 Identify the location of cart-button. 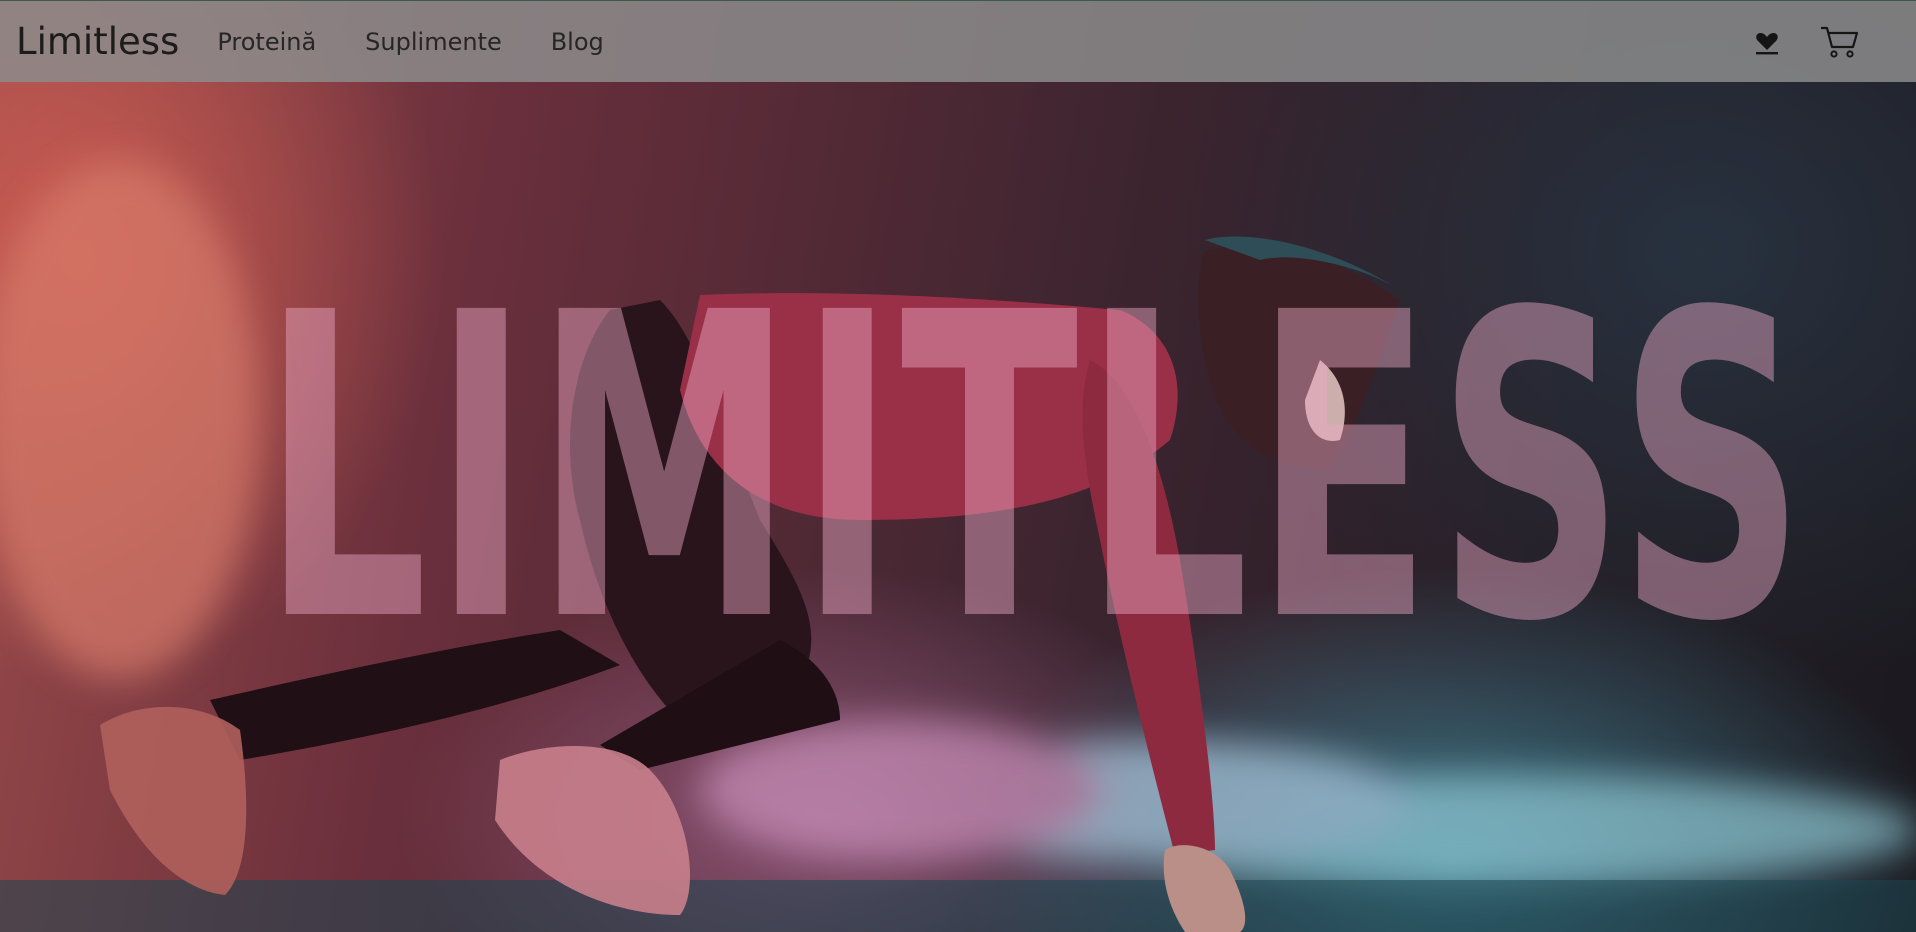
(1840, 42).